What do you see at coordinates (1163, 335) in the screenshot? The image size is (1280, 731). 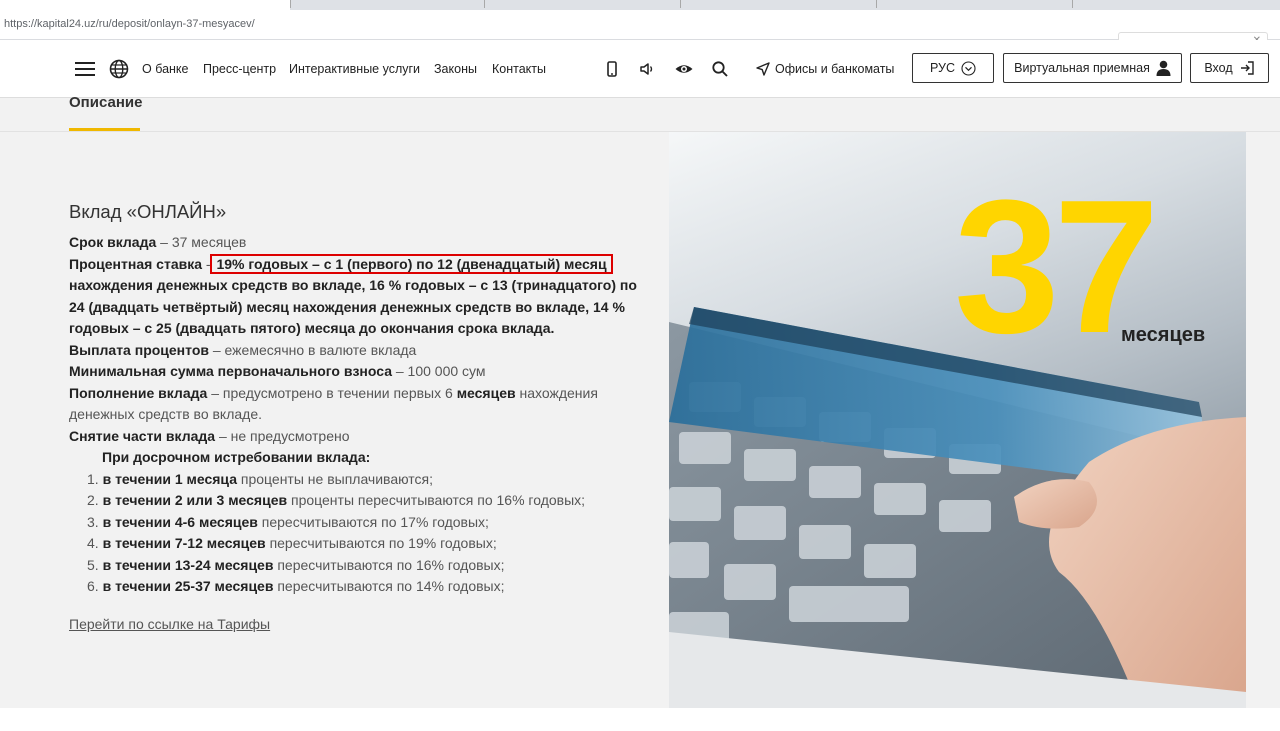 I see `hero-term-unit: месяцев` at bounding box center [1163, 335].